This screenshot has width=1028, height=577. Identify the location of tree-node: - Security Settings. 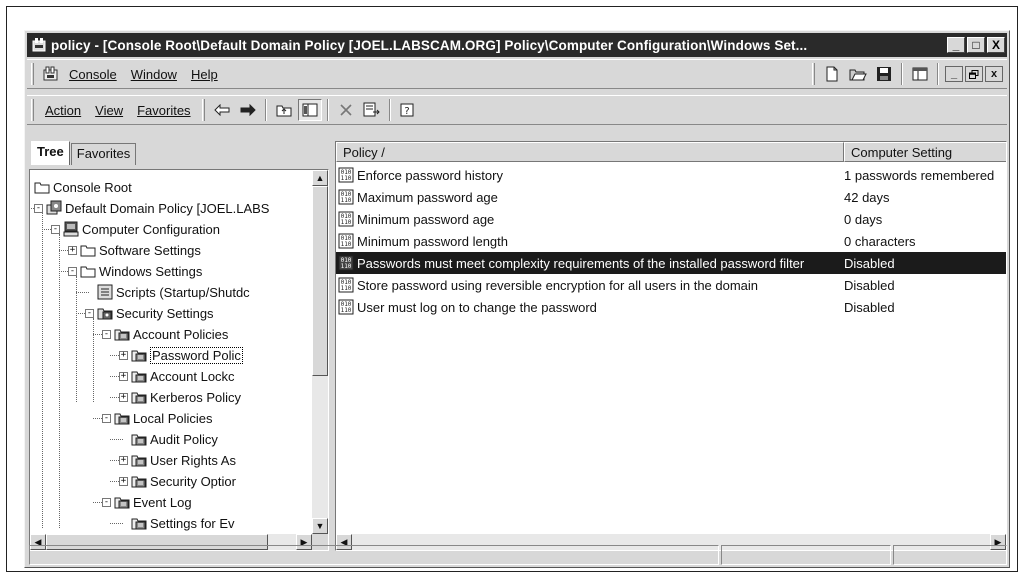
(149, 313).